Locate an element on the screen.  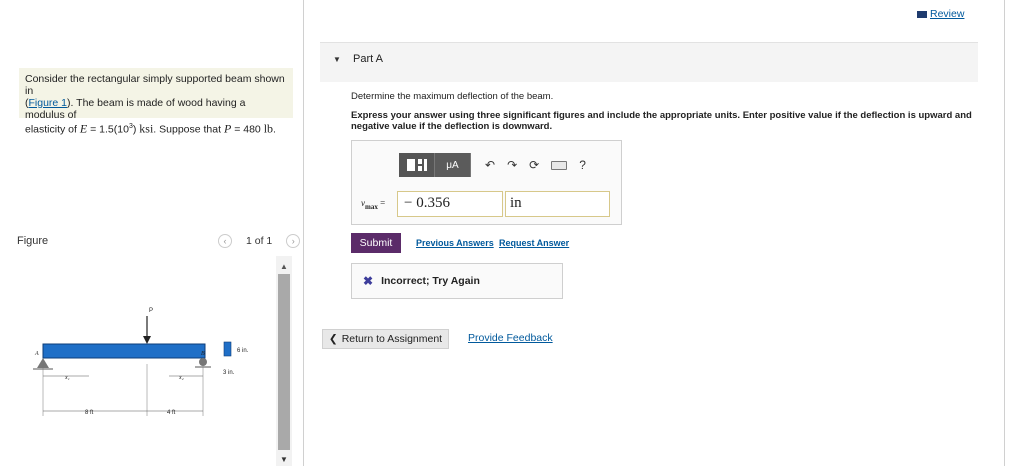
redo-icon: ↷ is located at coordinates (512, 165).